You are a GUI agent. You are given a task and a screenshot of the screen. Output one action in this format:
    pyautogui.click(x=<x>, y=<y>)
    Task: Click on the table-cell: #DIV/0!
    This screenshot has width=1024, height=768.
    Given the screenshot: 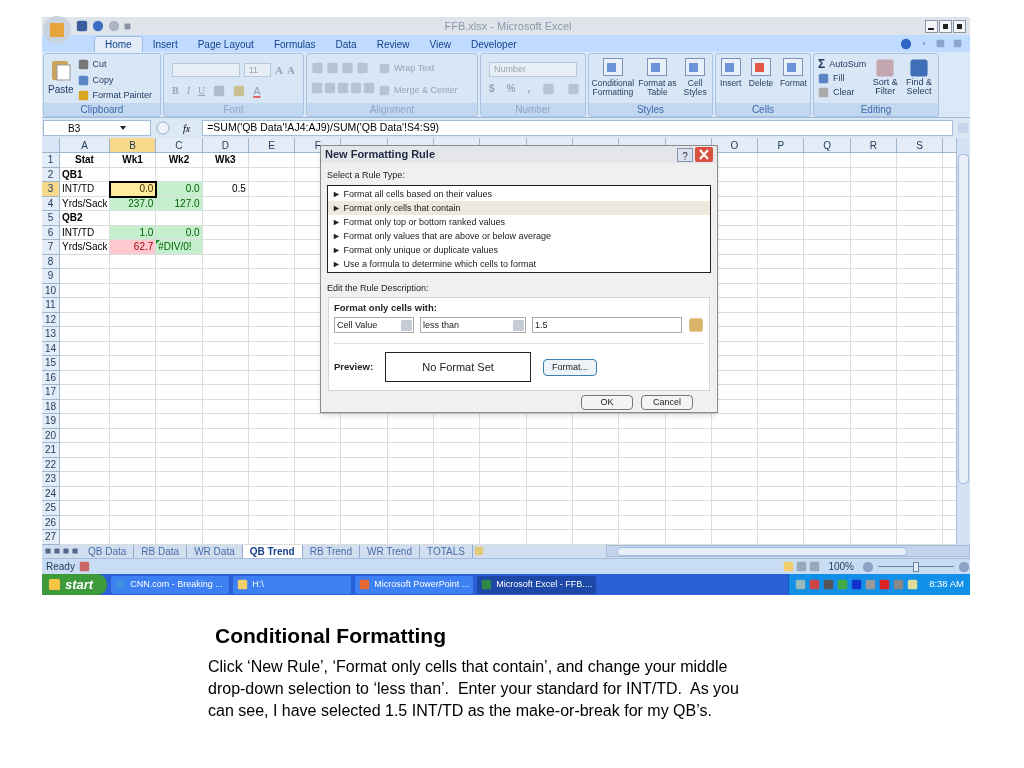 What is the action you would take?
    pyautogui.click(x=179, y=247)
    